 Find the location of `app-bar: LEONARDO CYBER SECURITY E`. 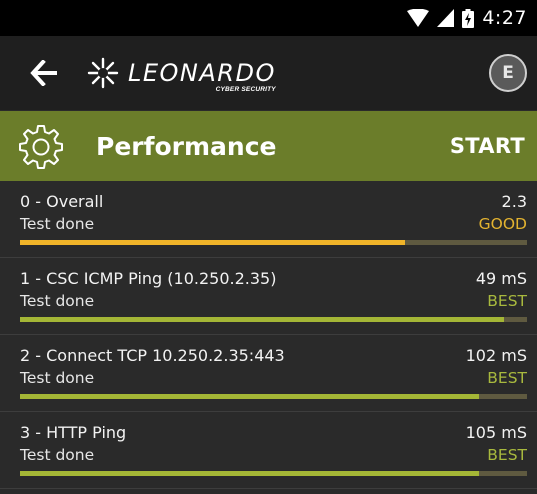

app-bar: LEONARDO CYBER SECURITY E is located at coordinates (268, 73).